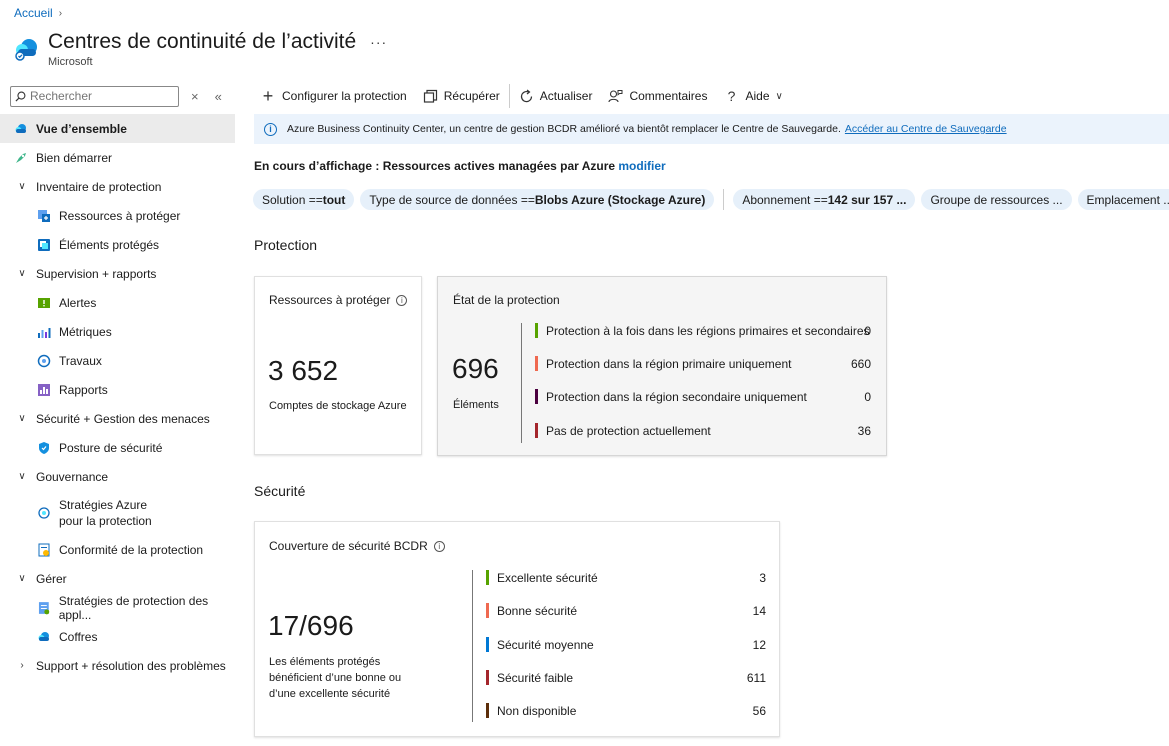 This screenshot has height=746, width=1169. I want to click on plus-icon: +, so click(268, 95).